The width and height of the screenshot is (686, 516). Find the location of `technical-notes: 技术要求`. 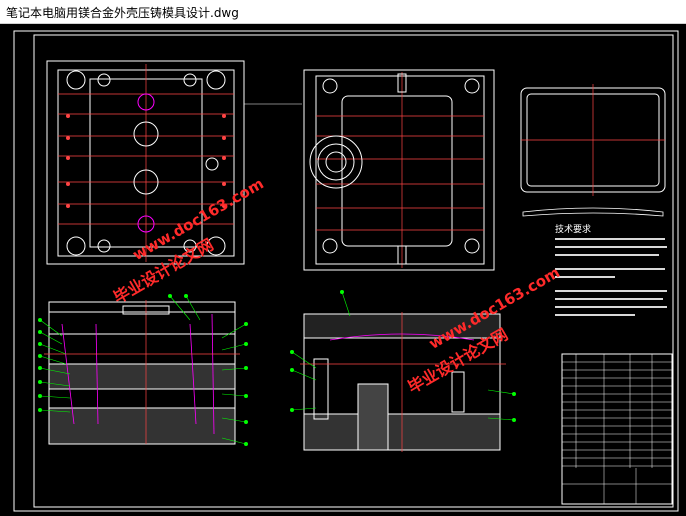

technical-notes: 技术要求 is located at coordinates (611, 269).